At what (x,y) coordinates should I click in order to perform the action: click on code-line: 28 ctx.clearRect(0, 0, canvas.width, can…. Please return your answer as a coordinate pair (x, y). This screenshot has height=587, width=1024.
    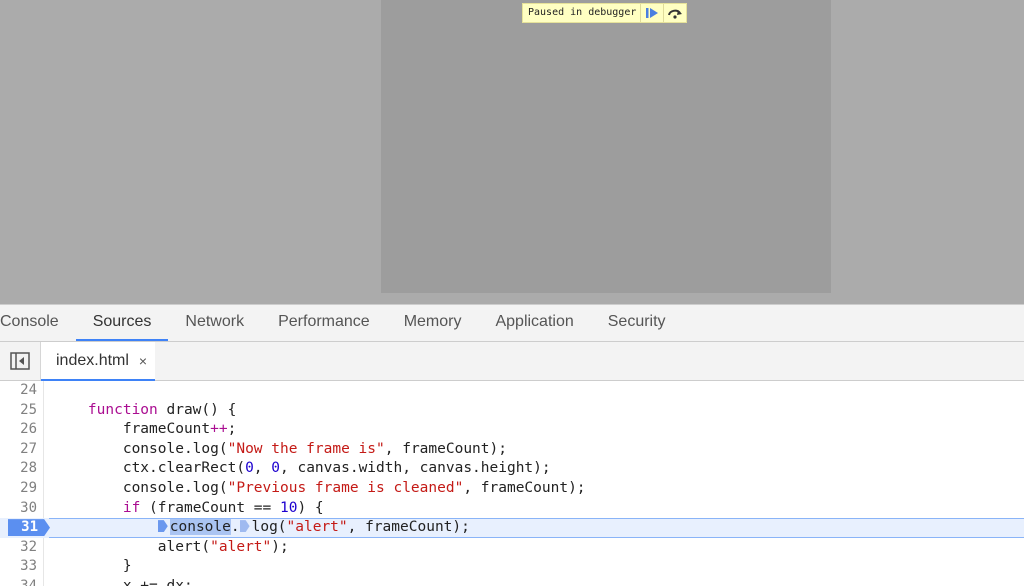
    Looking at the image, I should click on (512, 469).